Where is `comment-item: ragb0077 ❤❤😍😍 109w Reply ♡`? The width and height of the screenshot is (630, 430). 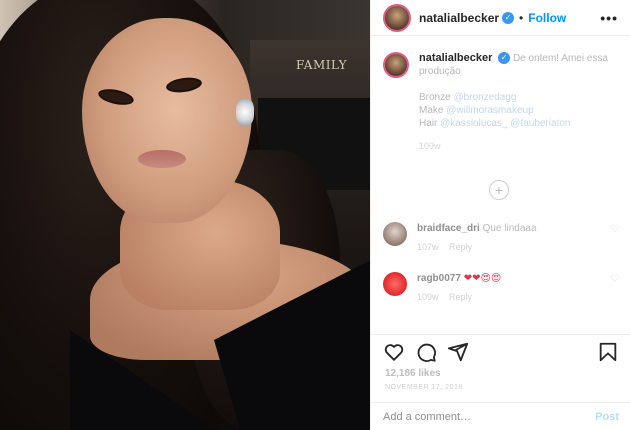
comment-item: ragb0077 ❤❤😍😍 109w Reply ♡ is located at coordinates (501, 288).